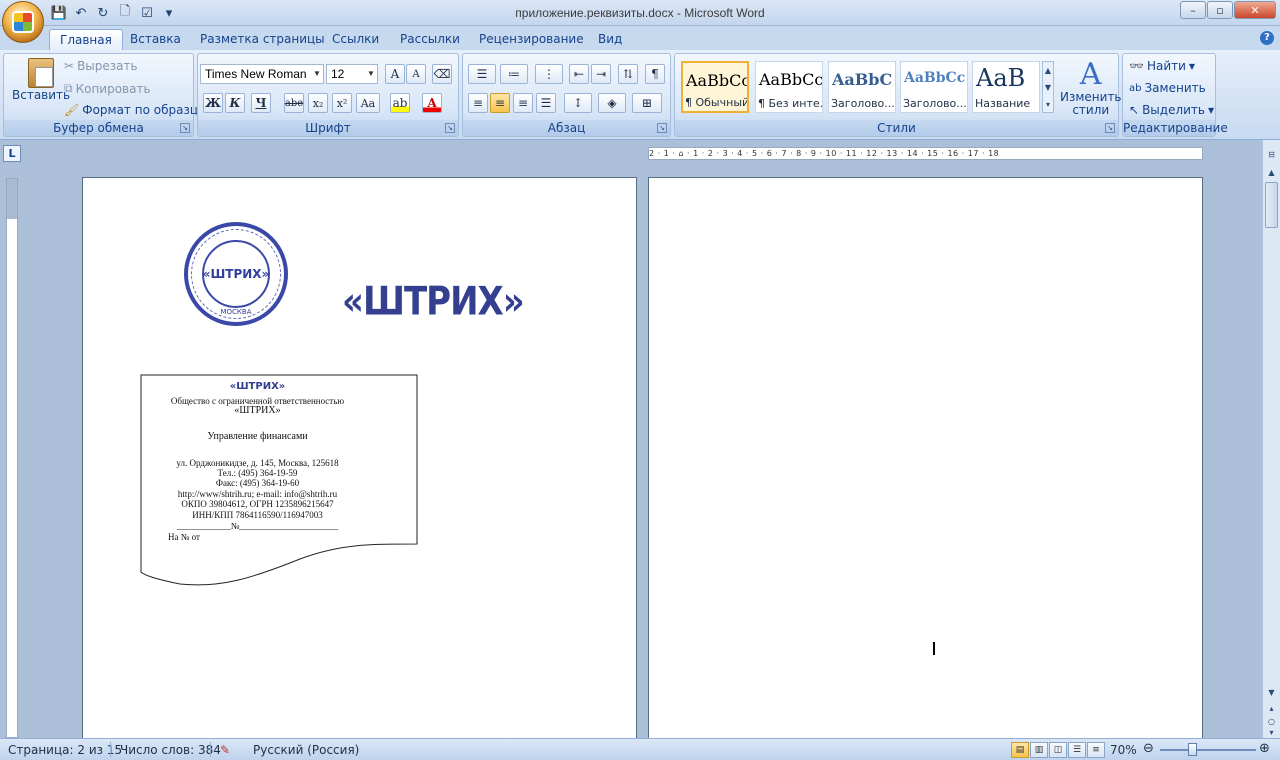  What do you see at coordinates (662, 128) in the screenshot?
I see `paragraph-launcher-icon: ↘` at bounding box center [662, 128].